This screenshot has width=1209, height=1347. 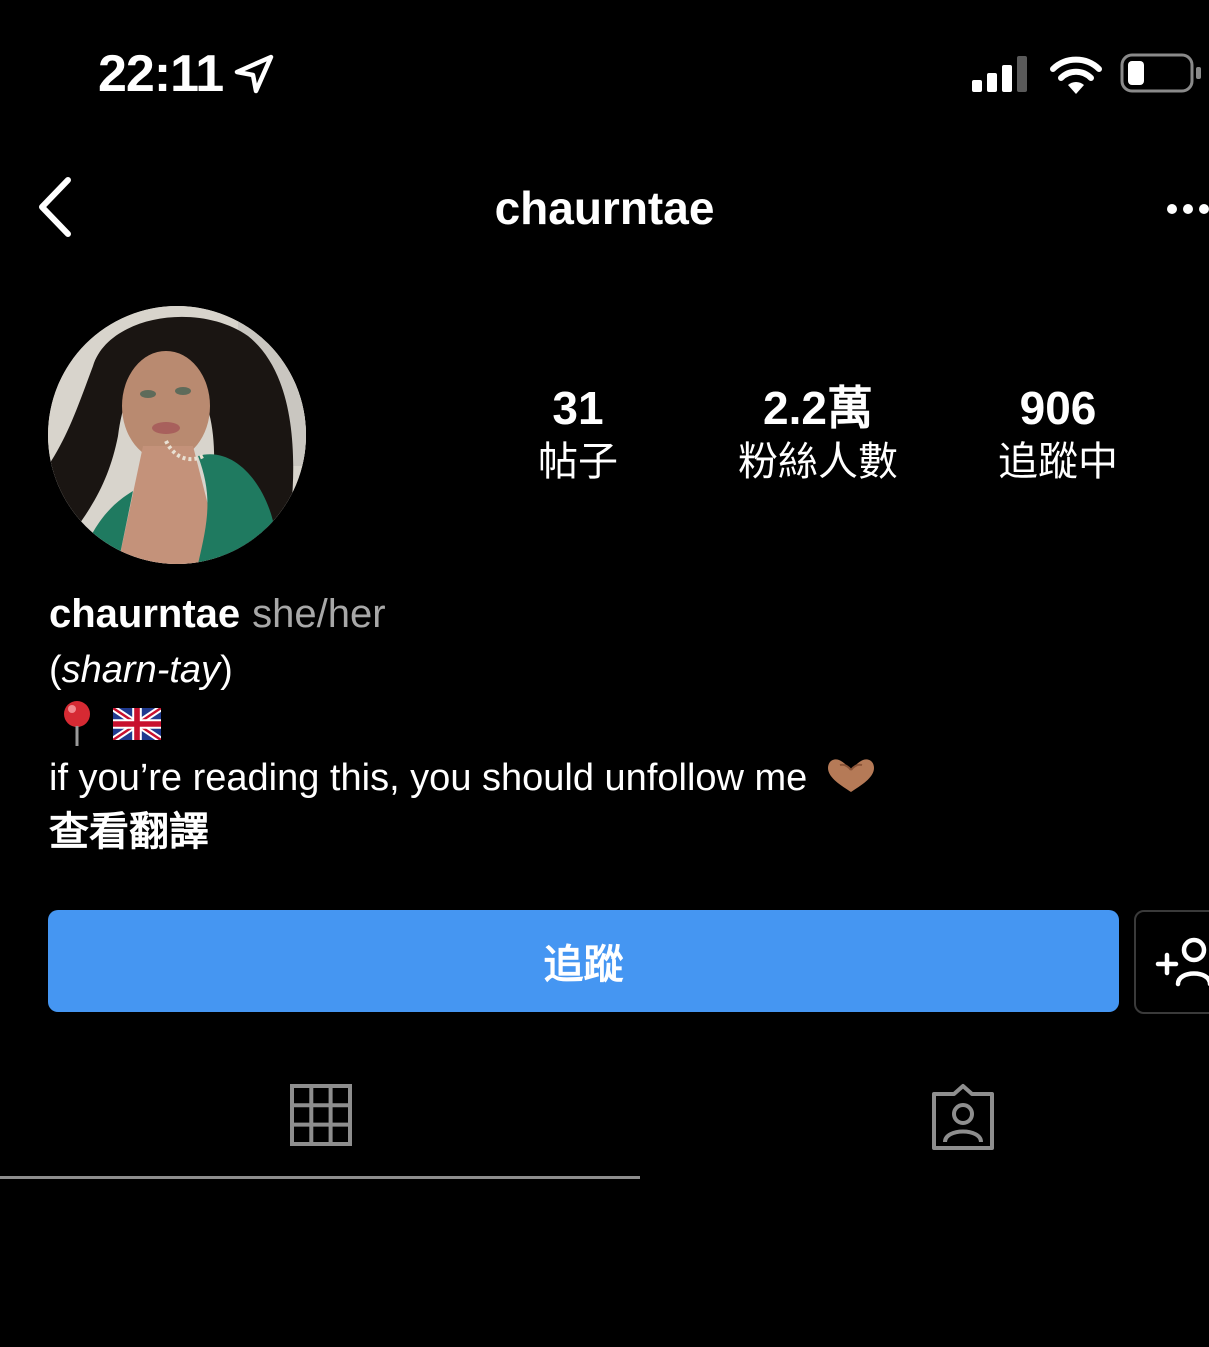 I want to click on uk-flag-icon, so click(x=137, y=724).